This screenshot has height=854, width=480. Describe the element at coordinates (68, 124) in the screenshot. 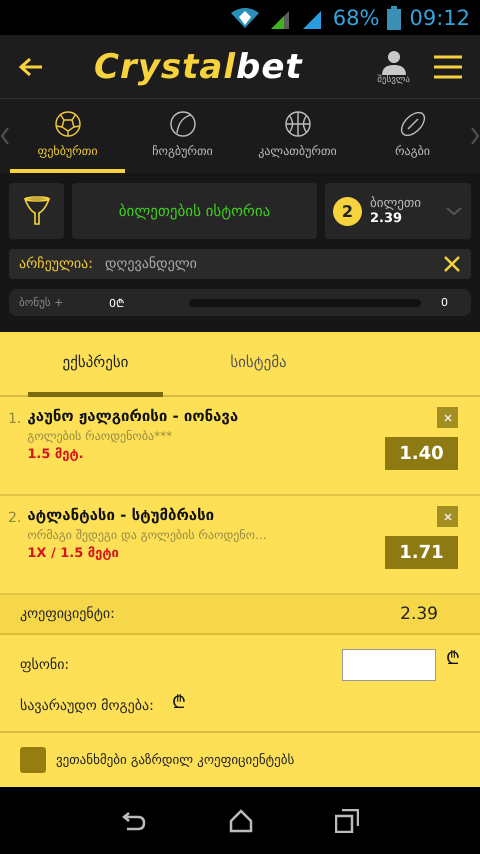

I see `soccer-ball-icon` at that location.